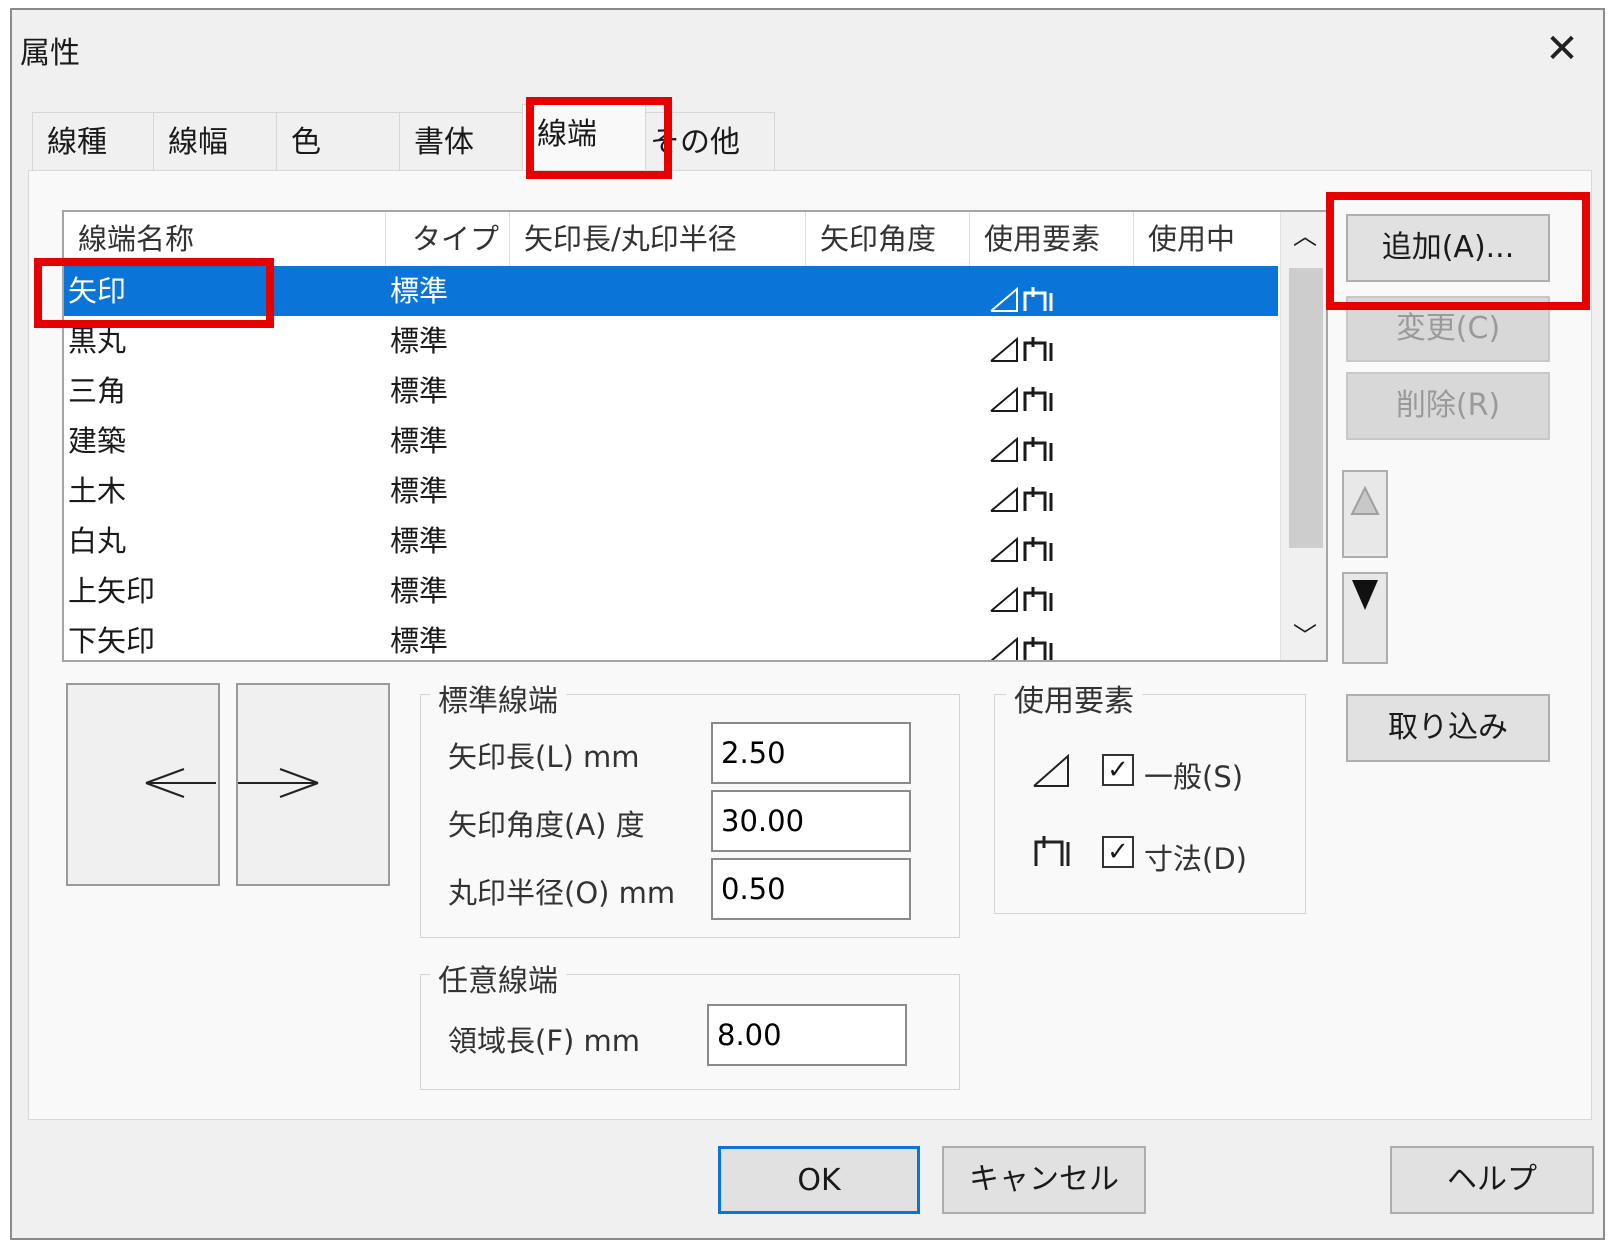 Image resolution: width=1608 pixels, height=1242 pixels. Describe the element at coordinates (807, 1035) in the screenshot. I see `region-length-input` at that location.